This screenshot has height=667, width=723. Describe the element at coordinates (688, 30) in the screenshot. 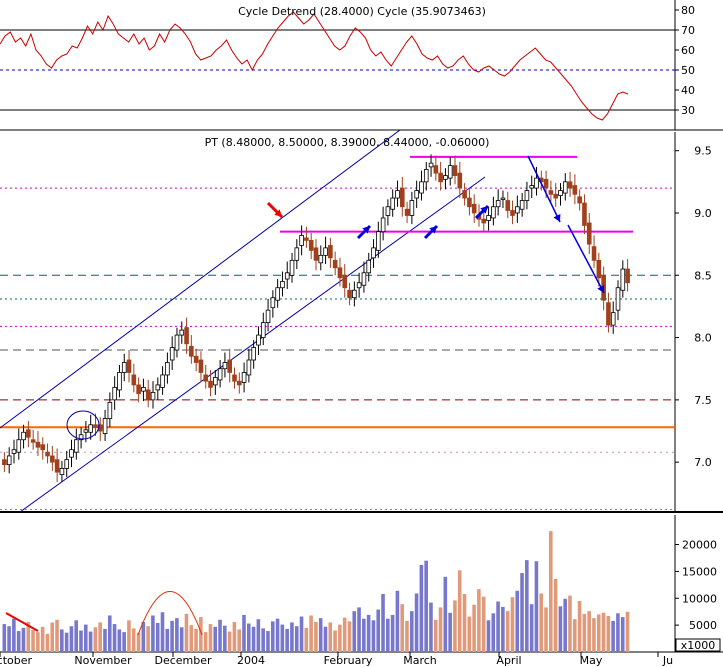

I see `oscillator-tick-label: 70` at that location.